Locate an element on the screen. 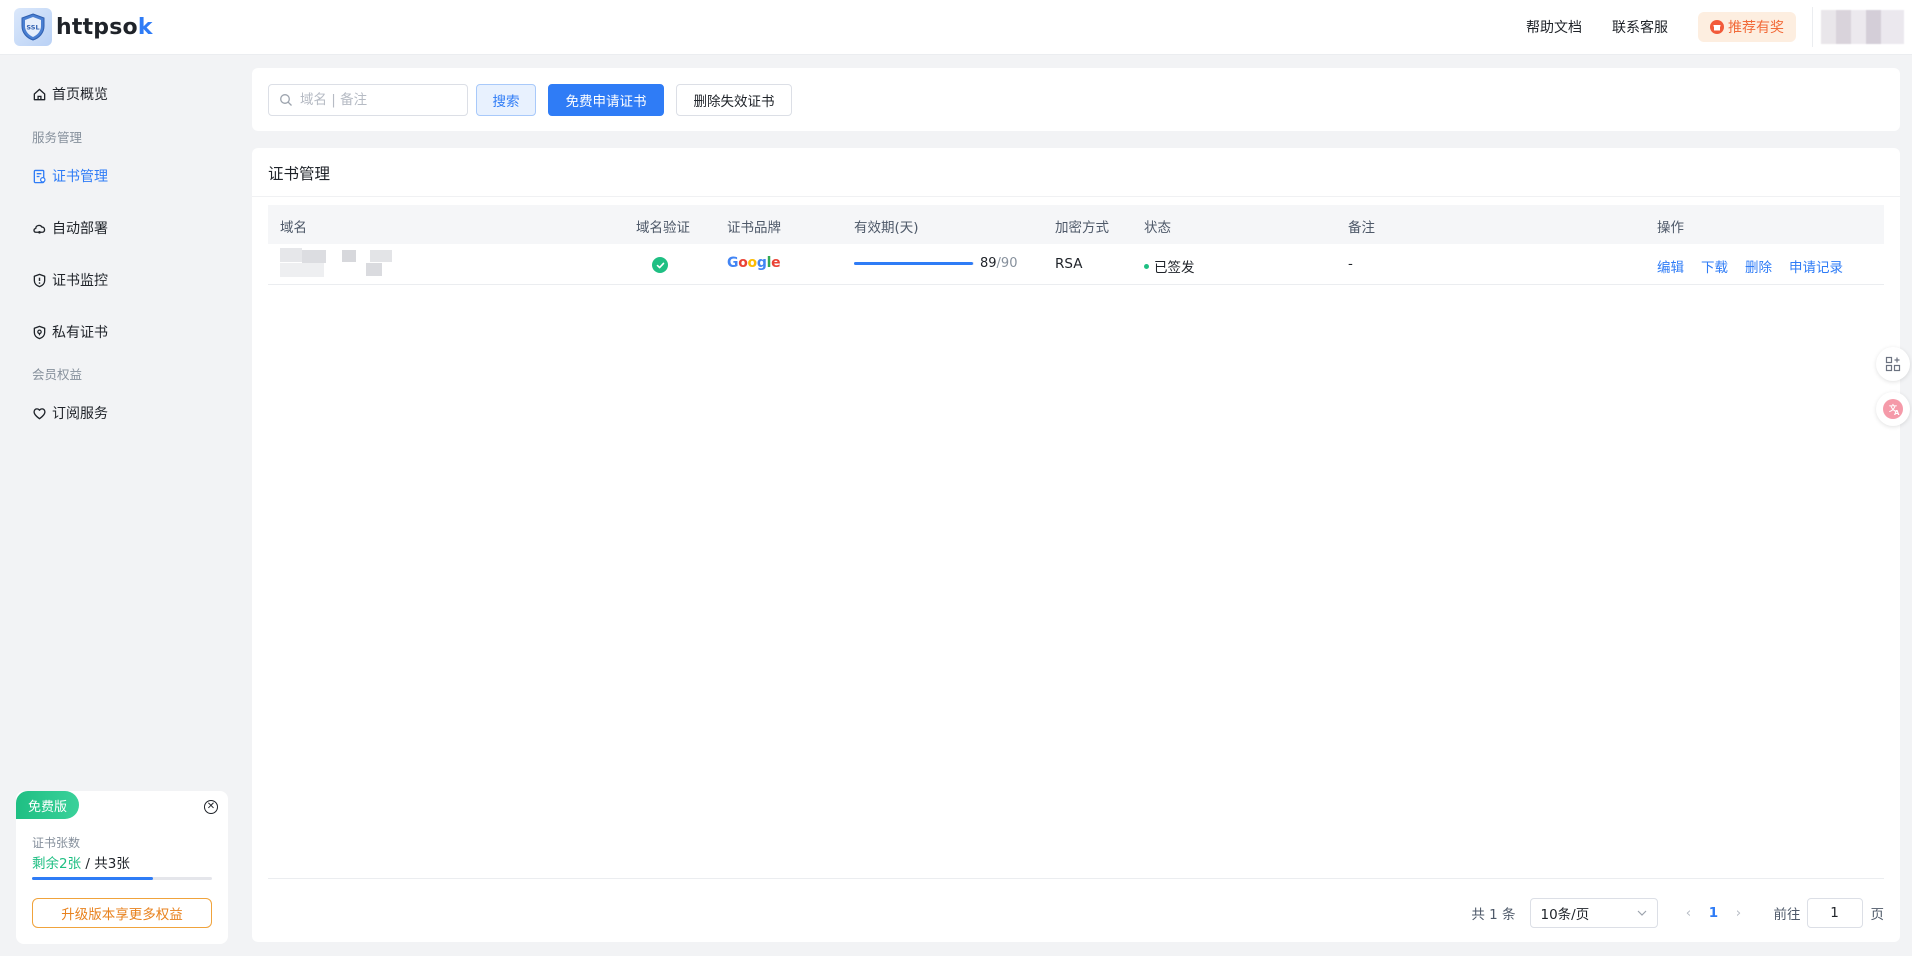 The height and width of the screenshot is (956, 1912). col-validity: 有效期(天) is located at coordinates (886, 228).